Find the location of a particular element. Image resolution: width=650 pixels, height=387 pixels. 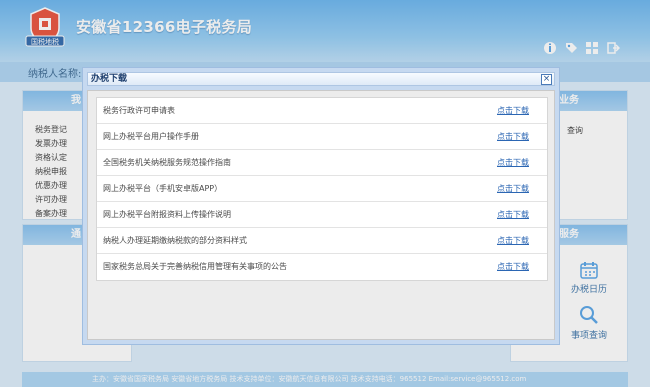

download-row: 国家税务总局关于完善纳税信用管理有关事项的公告 点击下载 is located at coordinates (322, 267).